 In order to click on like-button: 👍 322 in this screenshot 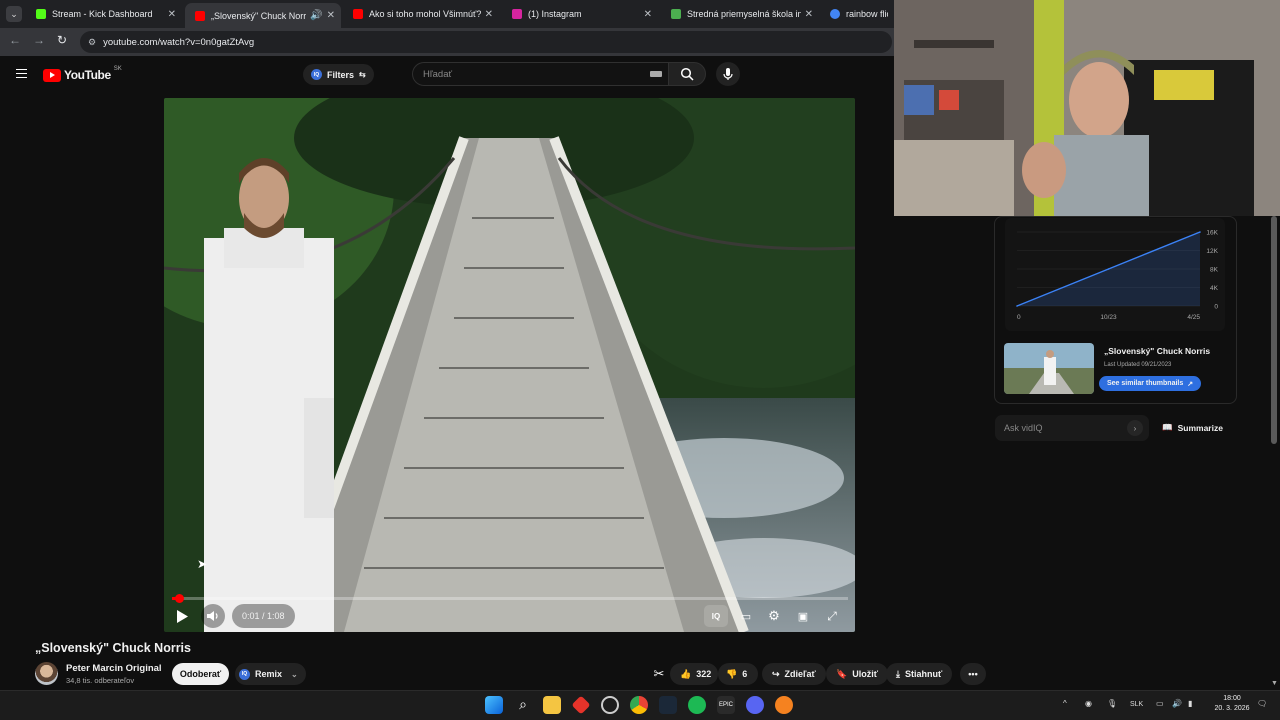, I will do `click(694, 674)`.